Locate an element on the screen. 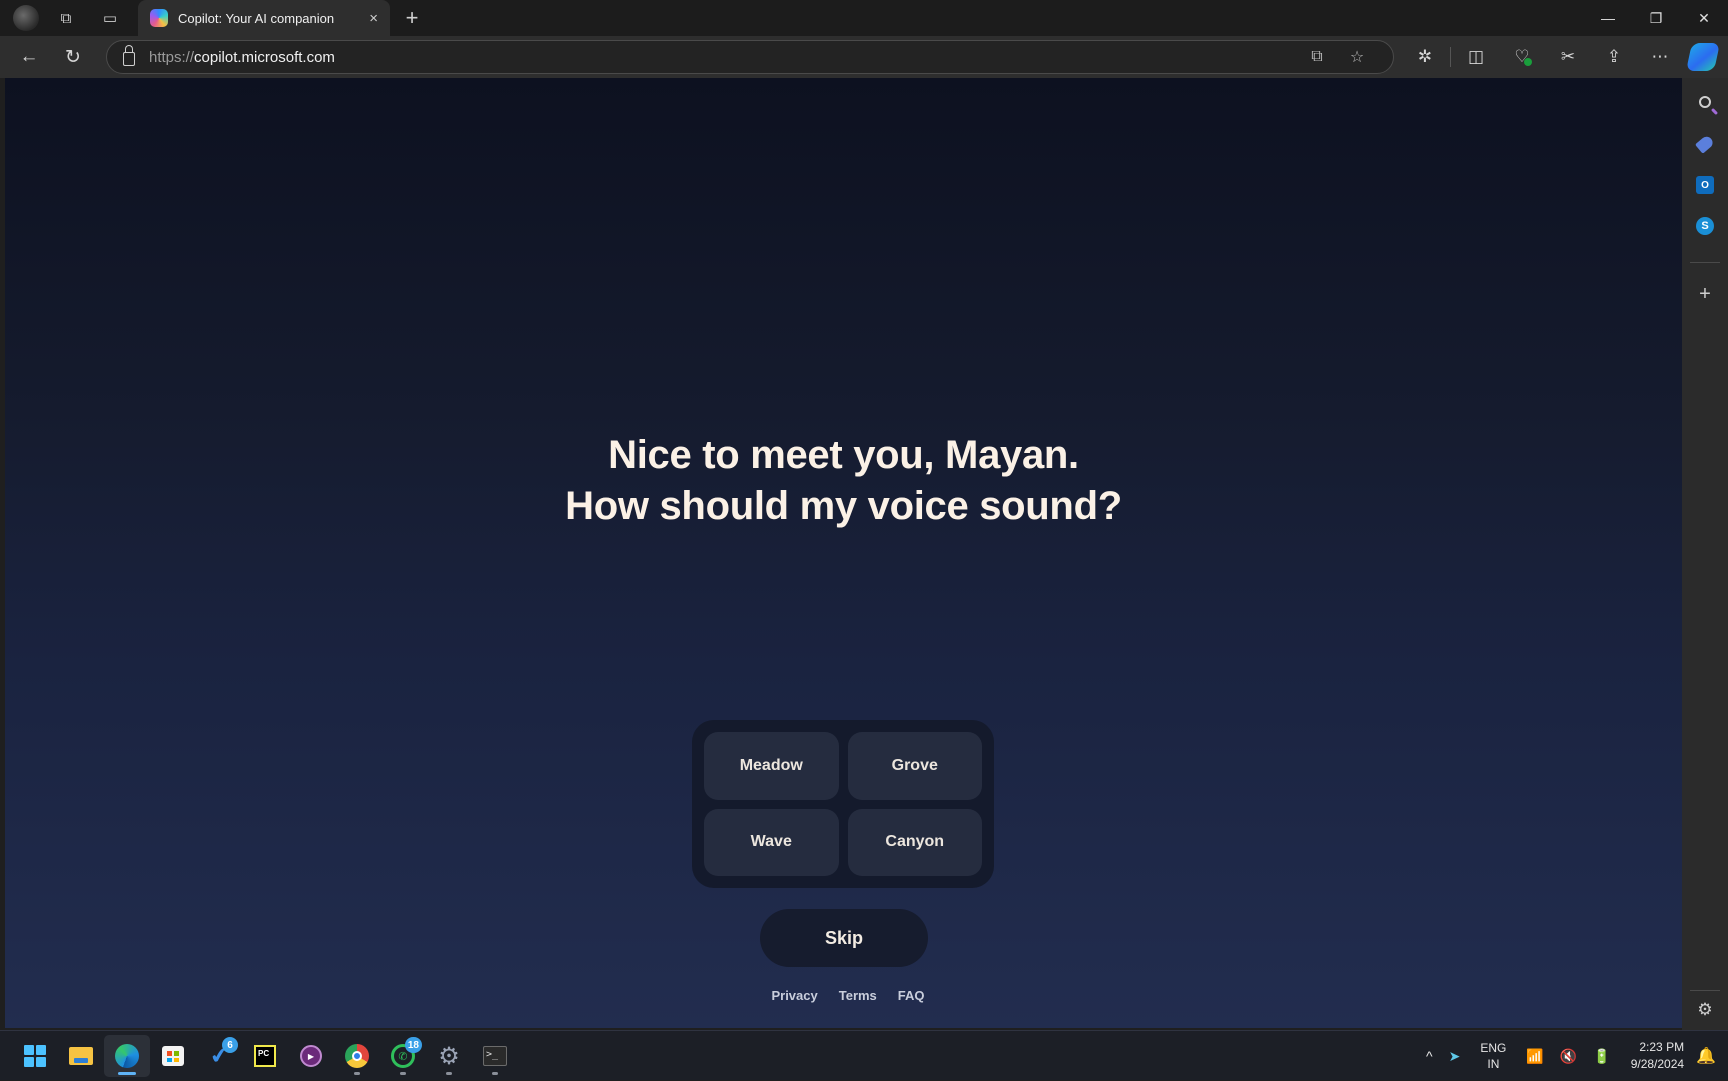 The image size is (1728, 1081). taskbar-settings: ⚙ is located at coordinates (449, 1056).